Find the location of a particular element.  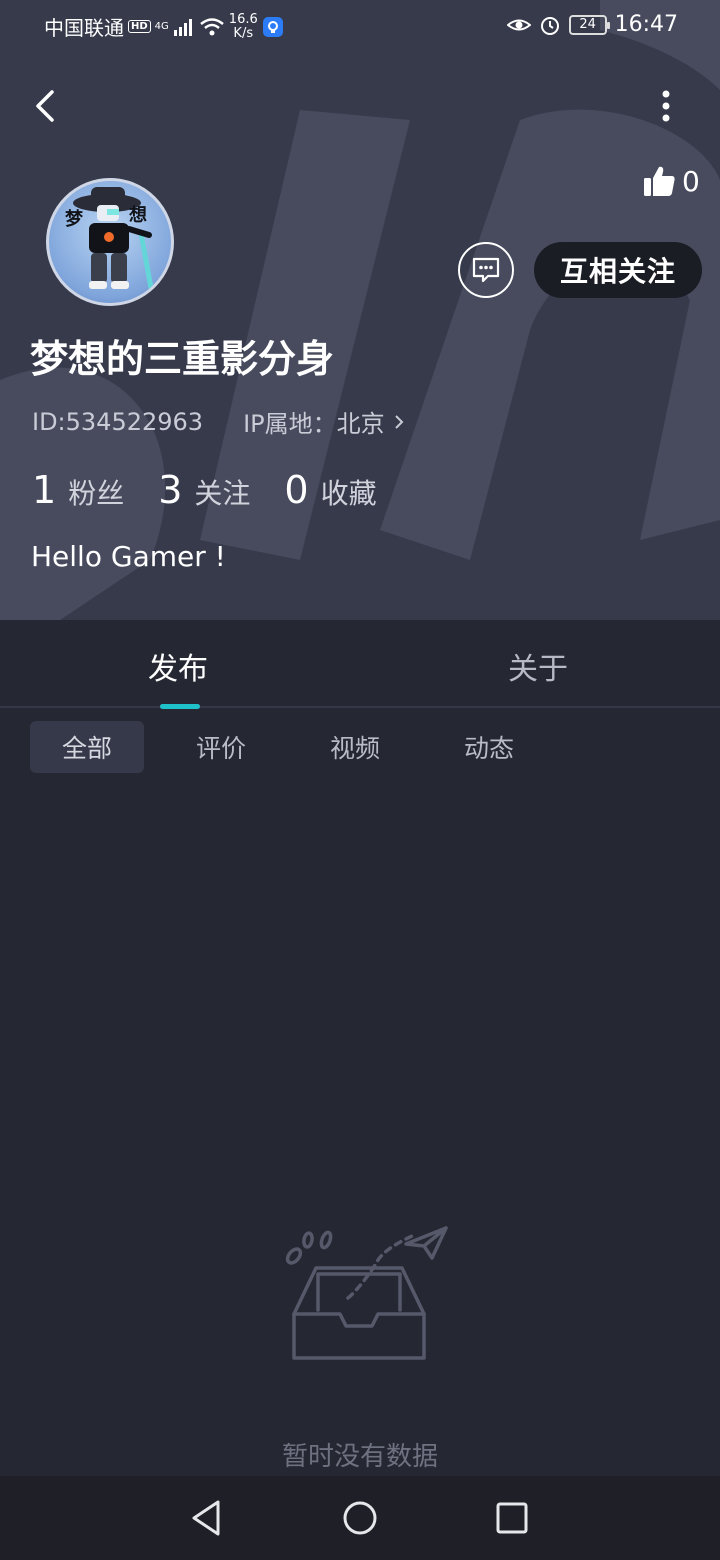

bio: Hello Gamer ! is located at coordinates (128, 556).